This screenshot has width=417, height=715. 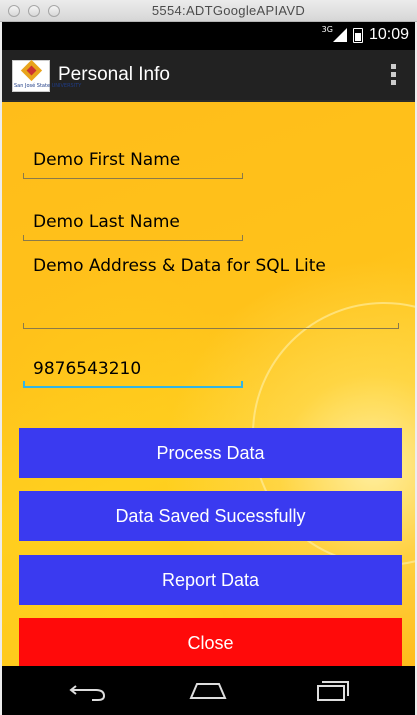 What do you see at coordinates (48, 86) in the screenshot?
I see `logo-text: San José State UNIVERSITY` at bounding box center [48, 86].